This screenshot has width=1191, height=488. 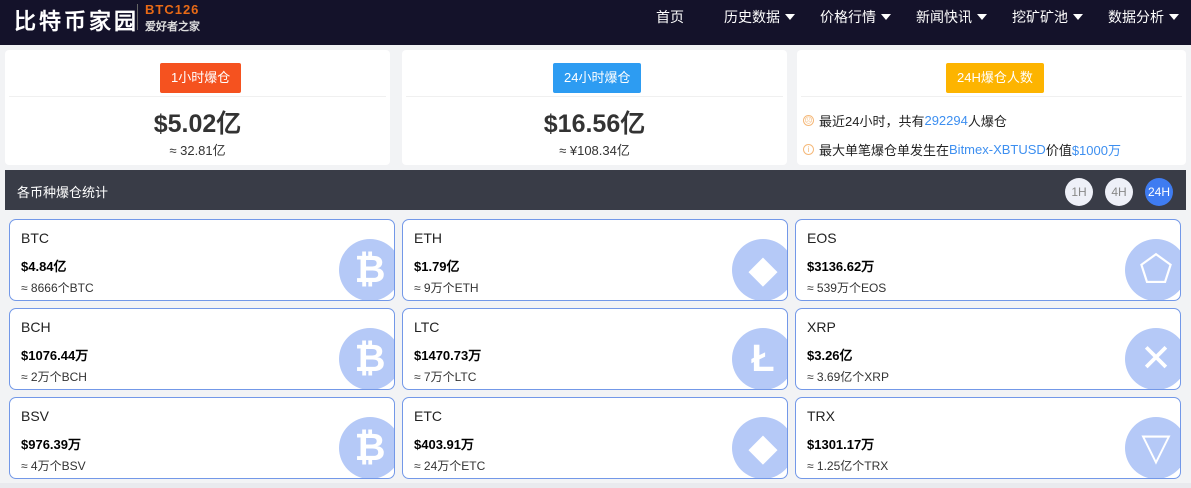 What do you see at coordinates (822, 238) in the screenshot?
I see `coin-name: EOS` at bounding box center [822, 238].